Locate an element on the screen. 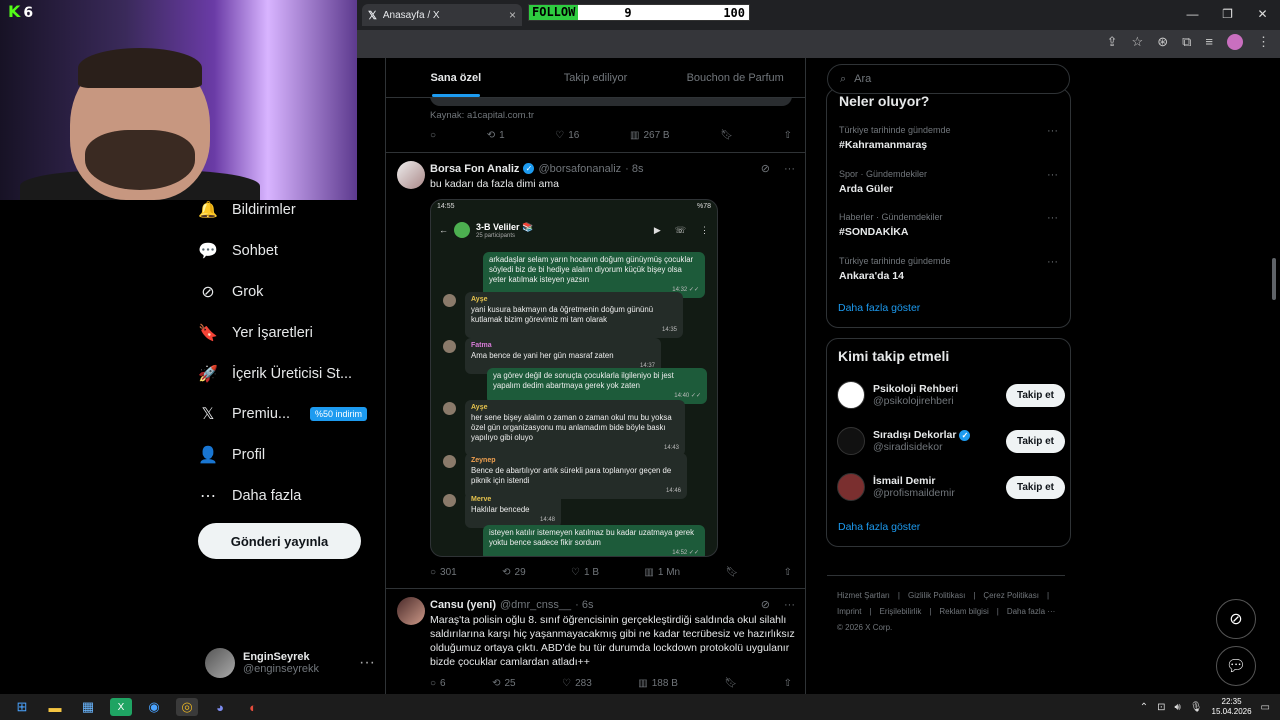 The width and height of the screenshot is (1280, 720). steam-icon: ◉ is located at coordinates (154, 707).